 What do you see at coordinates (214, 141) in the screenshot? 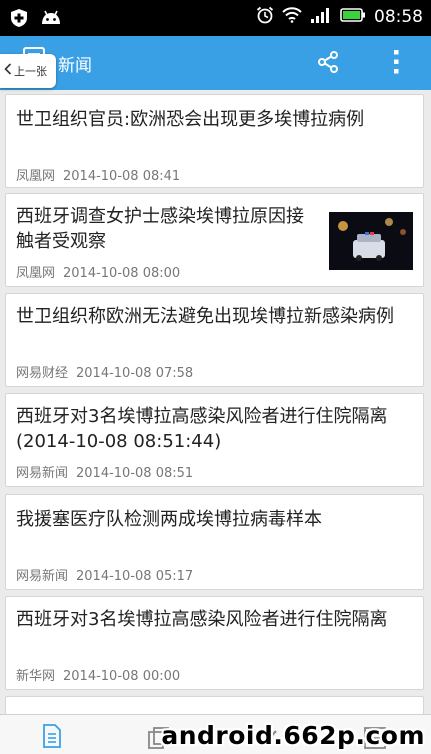
I see `list-item: 世卫组织官员:欧洲恐会出现更多埃博拉病例 凤凰网 2014-10-08 08:41` at bounding box center [214, 141].